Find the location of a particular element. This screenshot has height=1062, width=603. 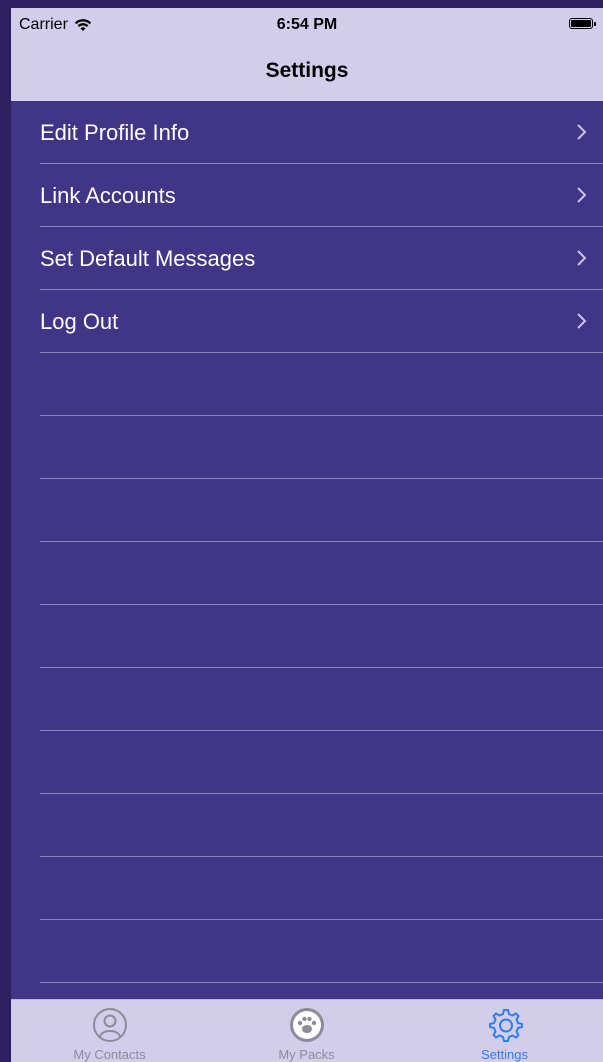

navigation-bar: Carrier 6:54 PM Settings is located at coordinates (307, 54).